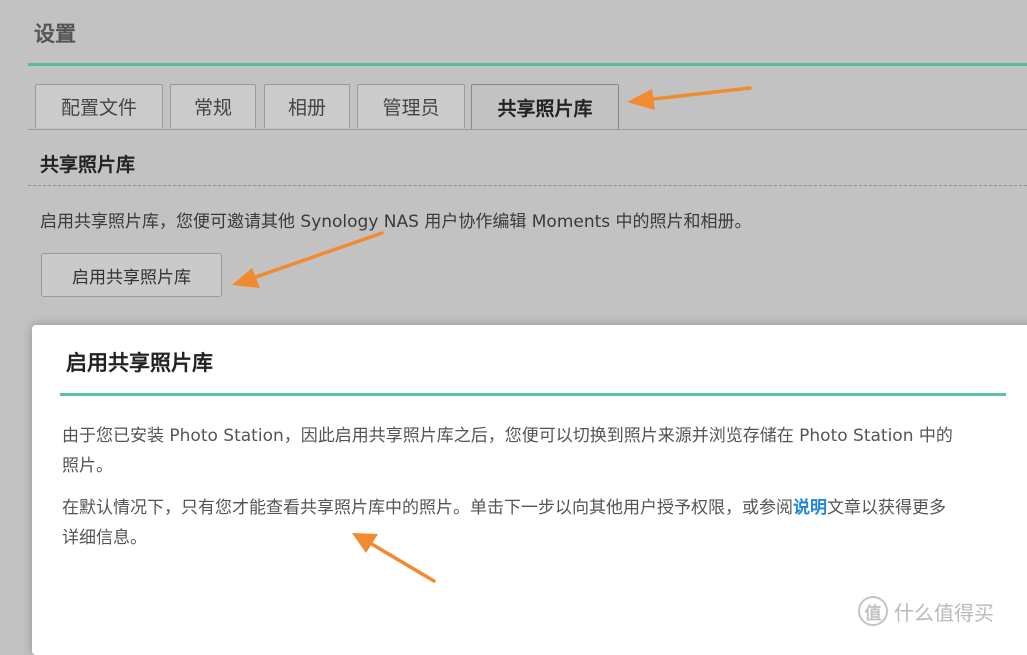  What do you see at coordinates (411, 106) in the screenshot?
I see `tab-administrator: 管理员` at bounding box center [411, 106].